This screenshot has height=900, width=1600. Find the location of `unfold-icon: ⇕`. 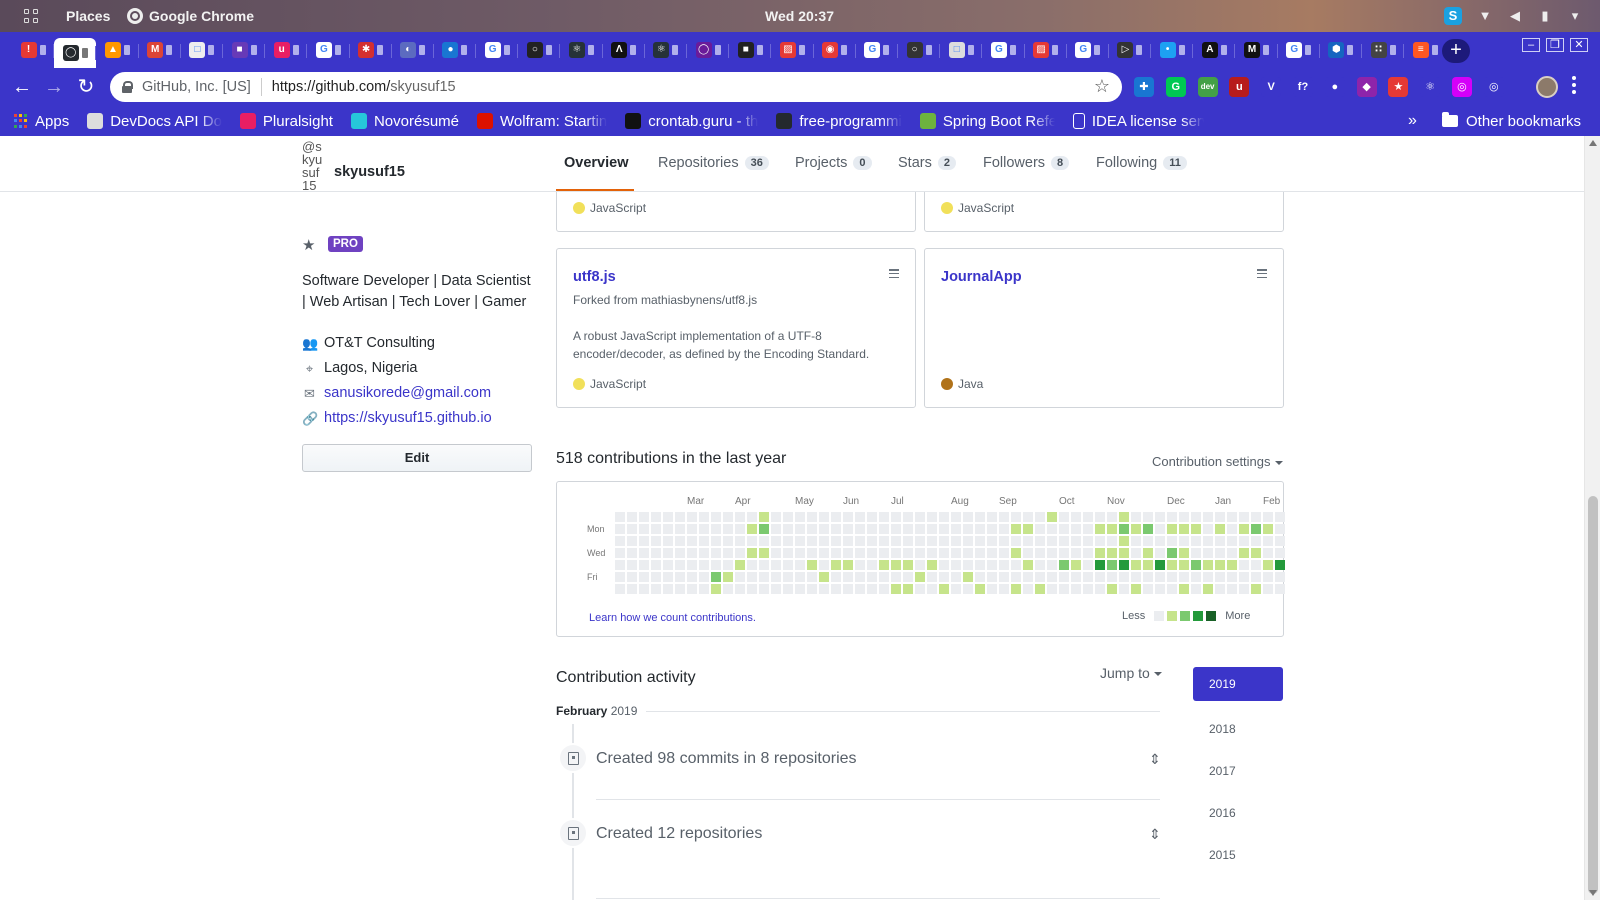

unfold-icon: ⇕ is located at coordinates (1155, 759).